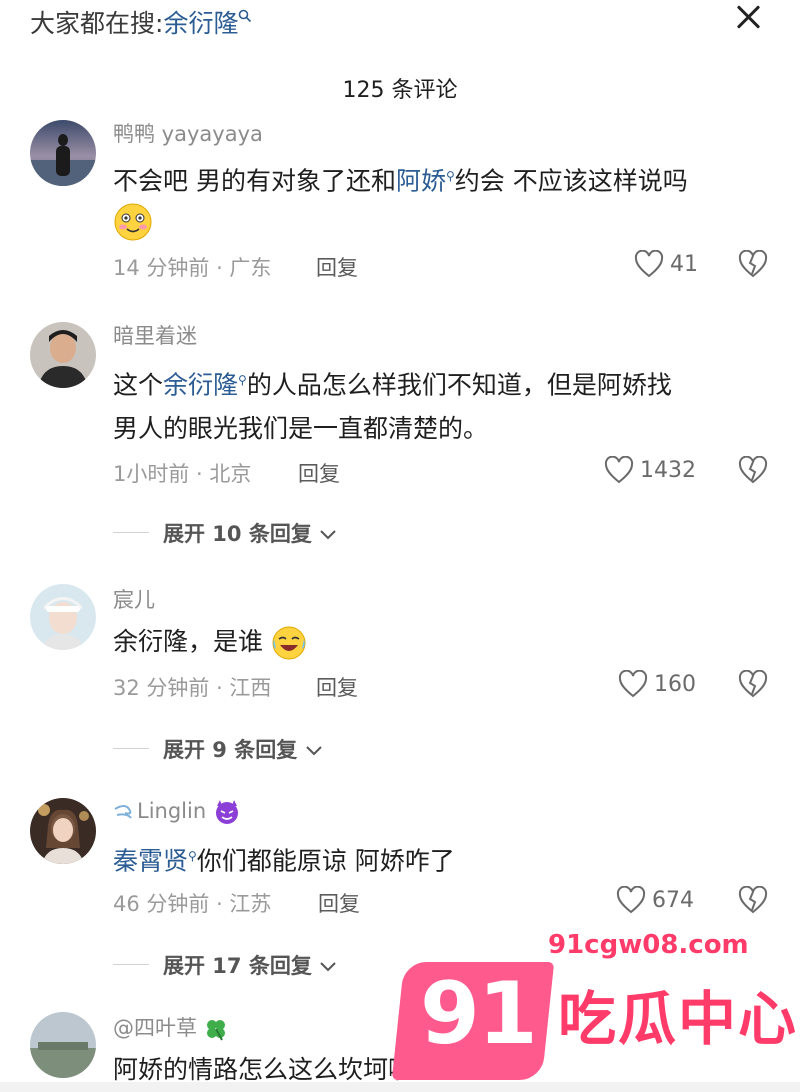  I want to click on comment-time-location: 32 分钟前 · 江西, so click(192, 688).